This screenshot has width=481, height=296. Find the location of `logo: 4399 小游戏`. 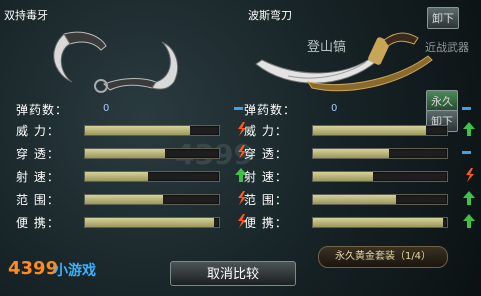

logo: 4399 小游戏 is located at coordinates (67, 274).